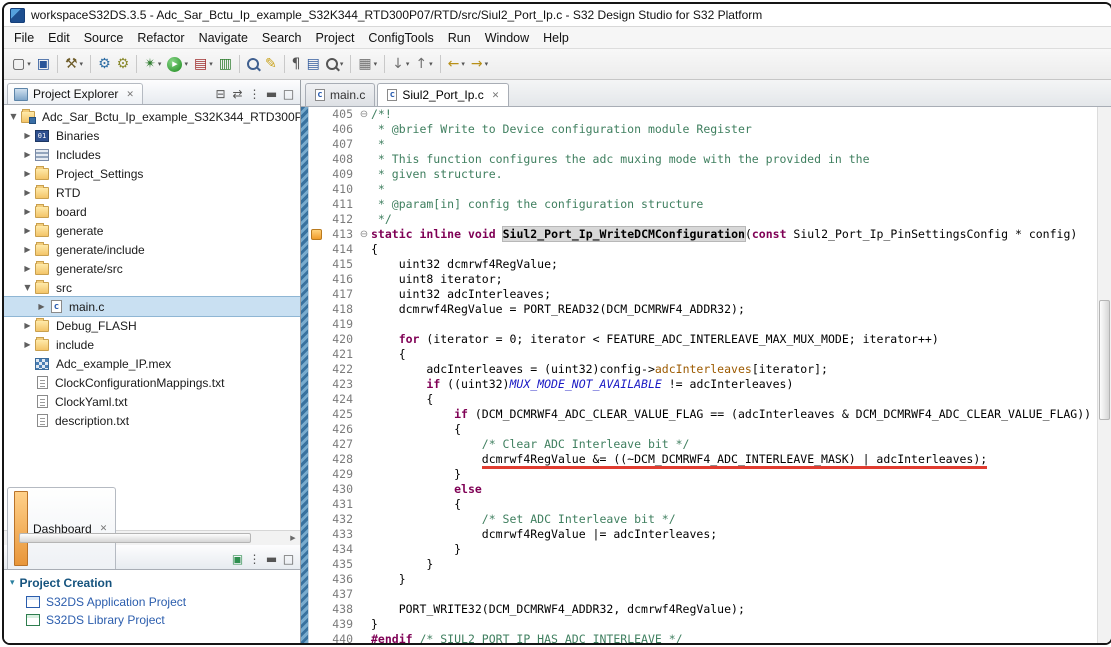 The height and width of the screenshot is (647, 1111). I want to click on collapse-arrow-icon: ▼, so click(27, 287).